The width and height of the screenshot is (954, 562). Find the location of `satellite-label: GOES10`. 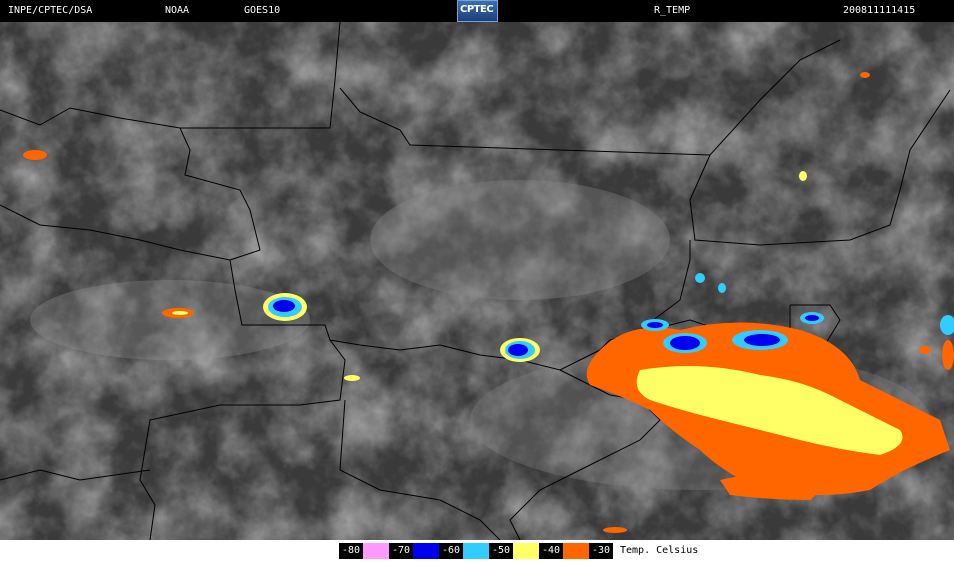

satellite-label: GOES10 is located at coordinates (262, 10).